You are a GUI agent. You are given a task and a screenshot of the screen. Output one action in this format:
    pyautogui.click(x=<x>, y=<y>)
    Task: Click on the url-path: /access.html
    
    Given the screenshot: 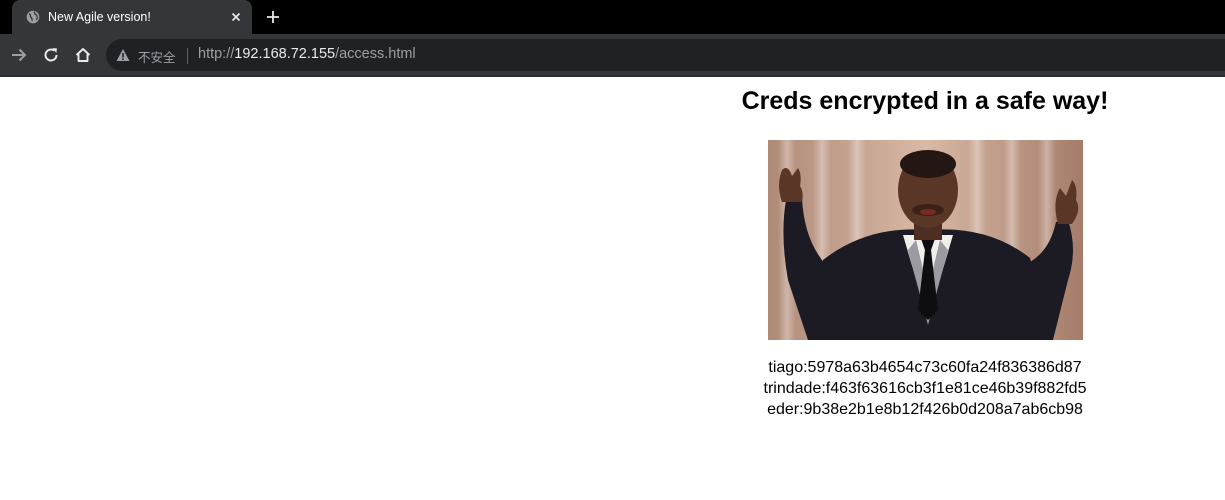 What is the action you would take?
    pyautogui.click(x=375, y=54)
    